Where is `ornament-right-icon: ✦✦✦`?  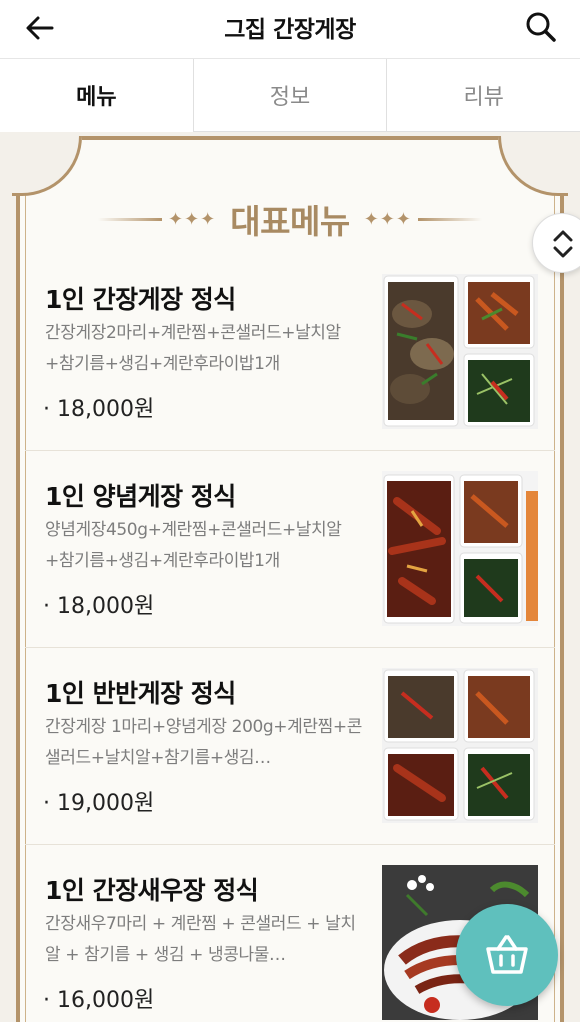
ornament-right-icon: ✦✦✦ is located at coordinates (387, 219).